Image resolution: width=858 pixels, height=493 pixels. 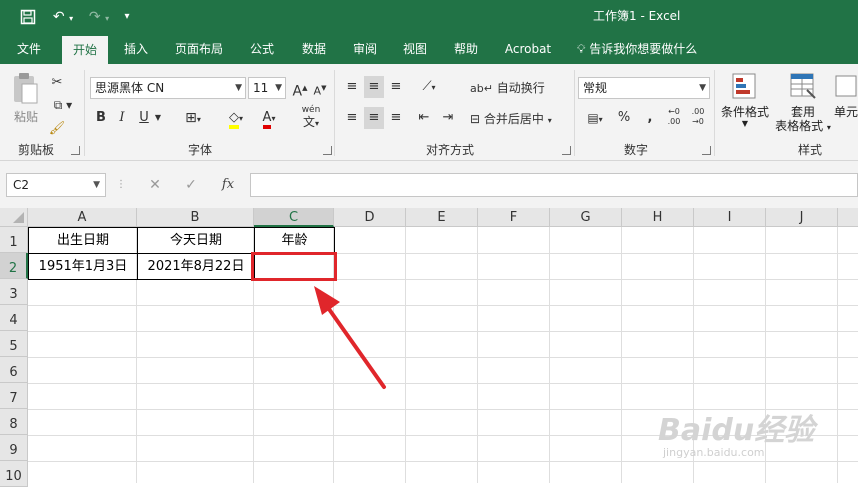 What do you see at coordinates (624, 118) in the screenshot?
I see `percent-style-button: %` at bounding box center [624, 118].